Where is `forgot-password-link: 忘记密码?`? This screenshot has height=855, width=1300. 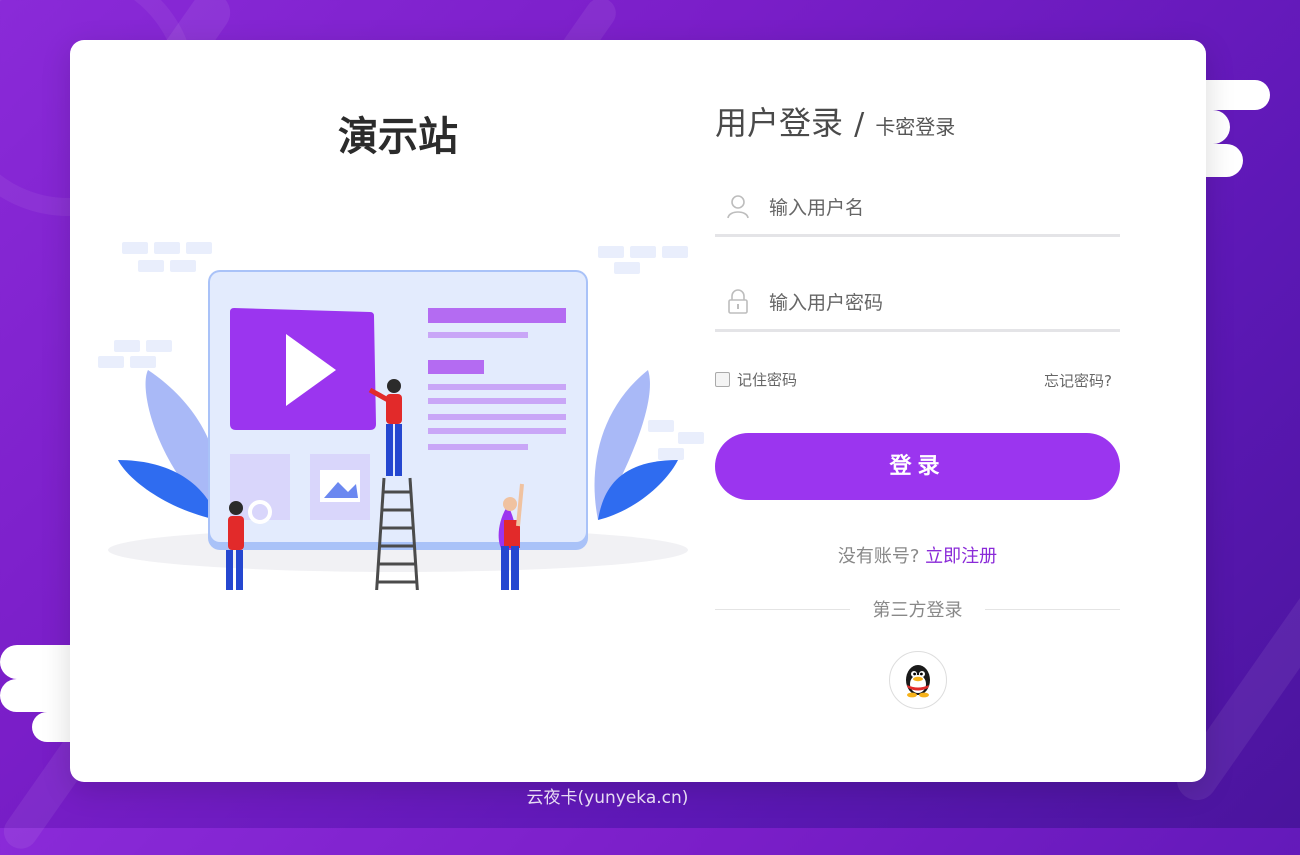
forgot-password-link: 忘记密码? is located at coordinates (1078, 380).